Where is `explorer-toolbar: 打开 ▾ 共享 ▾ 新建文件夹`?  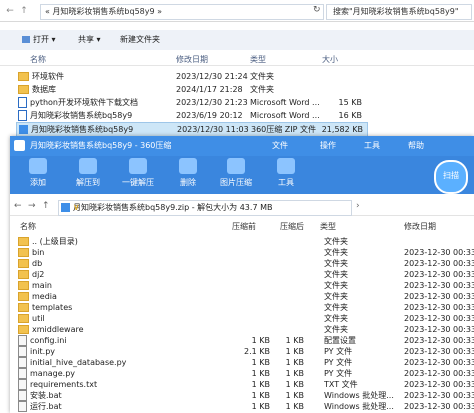
explorer-toolbar: 打开 ▾ 共享 ▾ 新建文件夹 is located at coordinates (237, 40).